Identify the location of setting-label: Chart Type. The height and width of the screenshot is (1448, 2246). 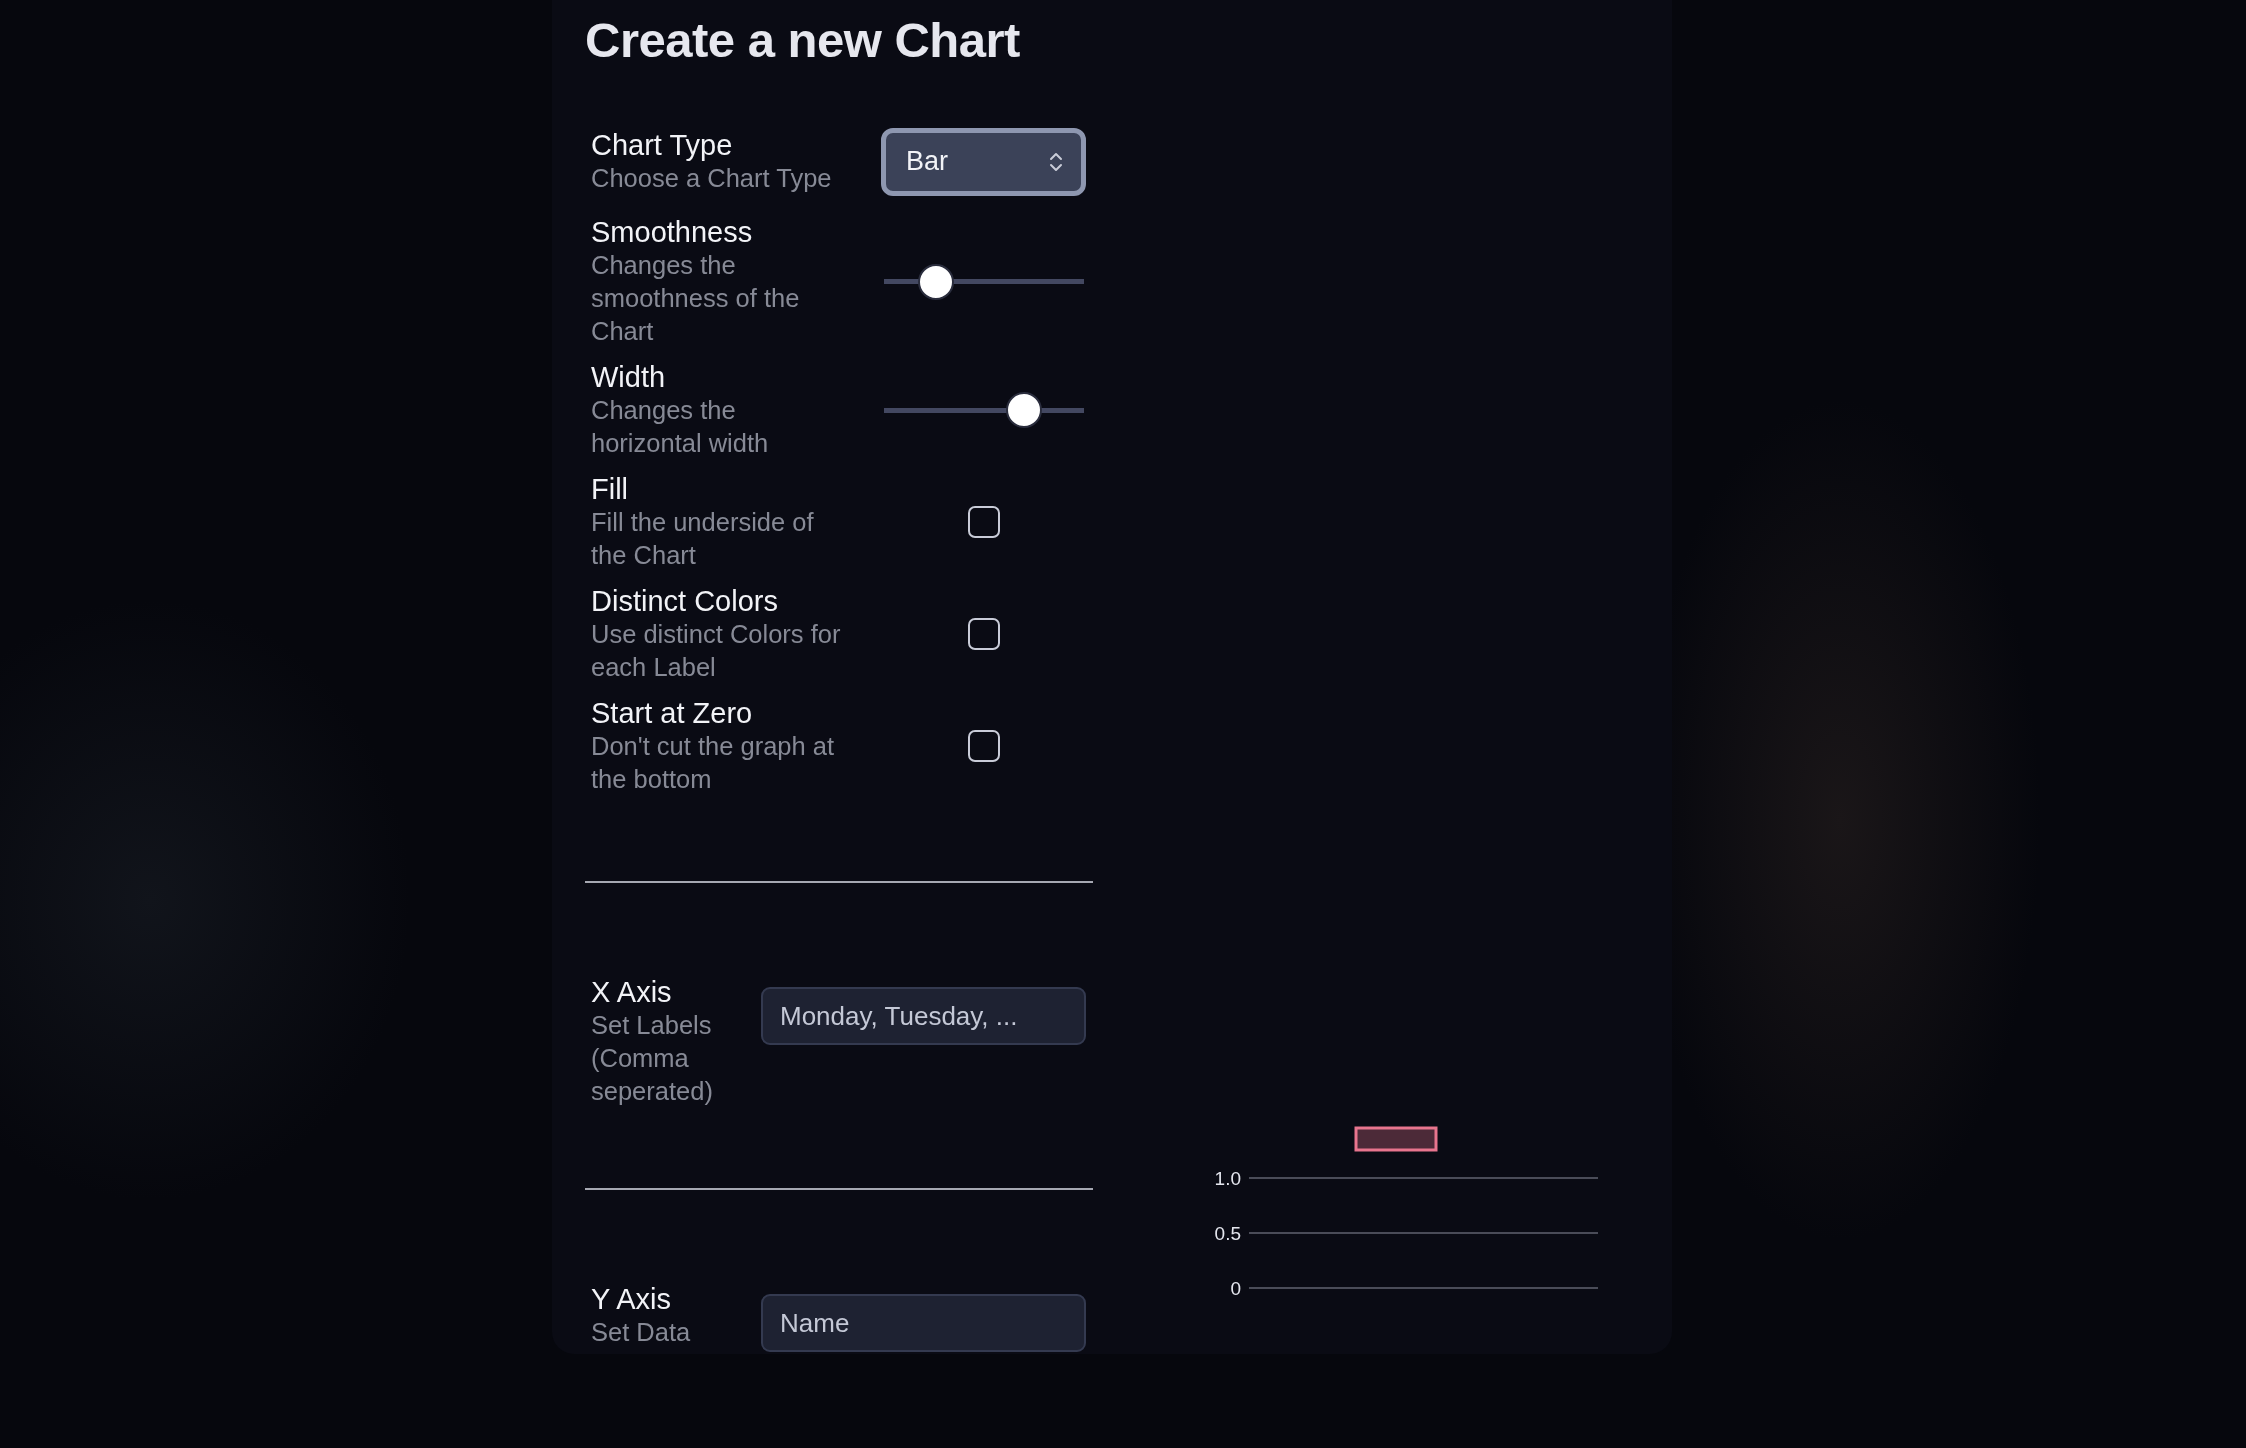
(662, 145).